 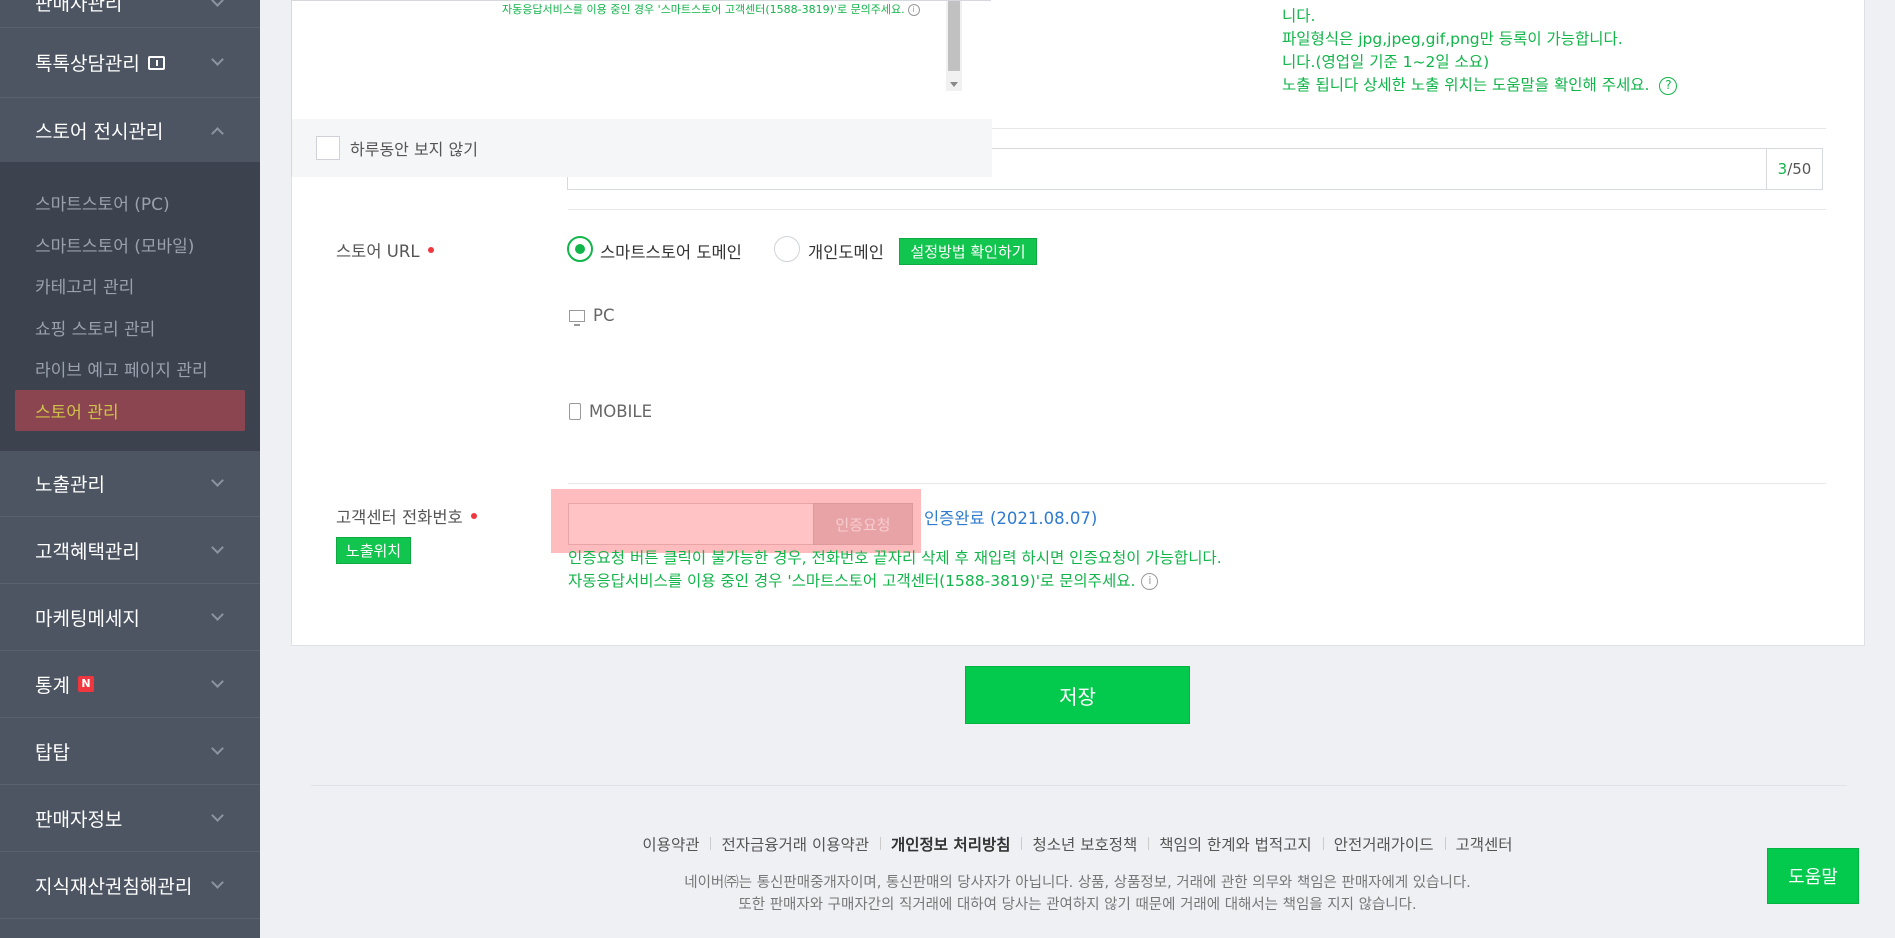 I want to click on sidebar-subitem-smartstore-pc: 스마트스토어 (PC), so click(x=130, y=203).